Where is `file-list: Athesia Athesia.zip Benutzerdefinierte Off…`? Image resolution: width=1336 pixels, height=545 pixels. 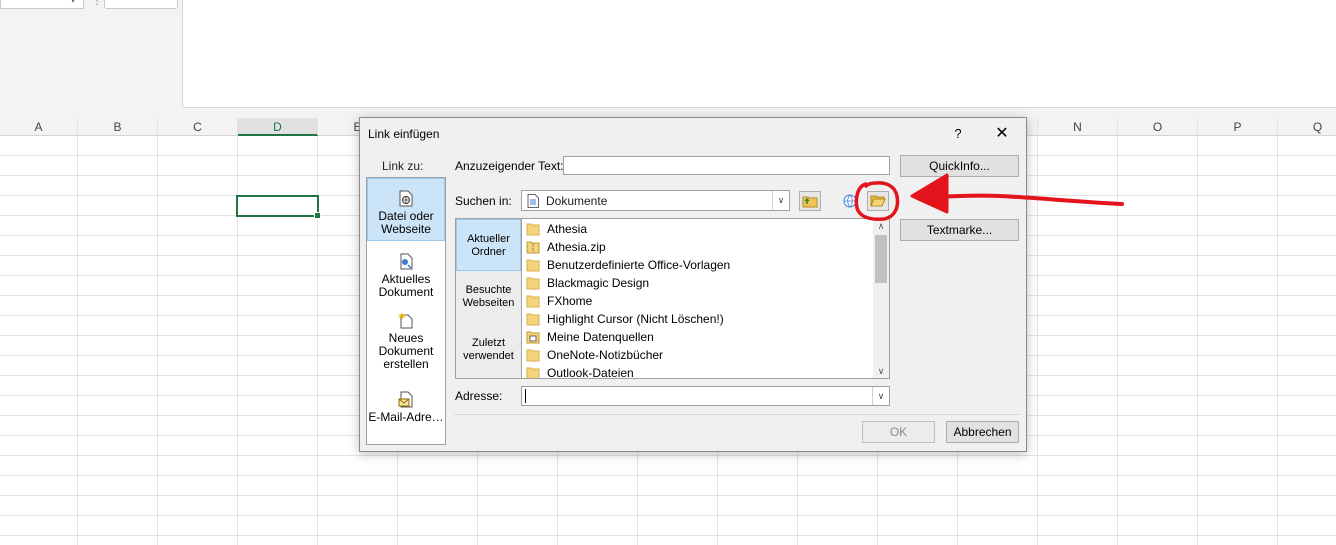
file-list: Athesia Athesia.zip Benutzerdefinierte Off… is located at coordinates (705, 298).